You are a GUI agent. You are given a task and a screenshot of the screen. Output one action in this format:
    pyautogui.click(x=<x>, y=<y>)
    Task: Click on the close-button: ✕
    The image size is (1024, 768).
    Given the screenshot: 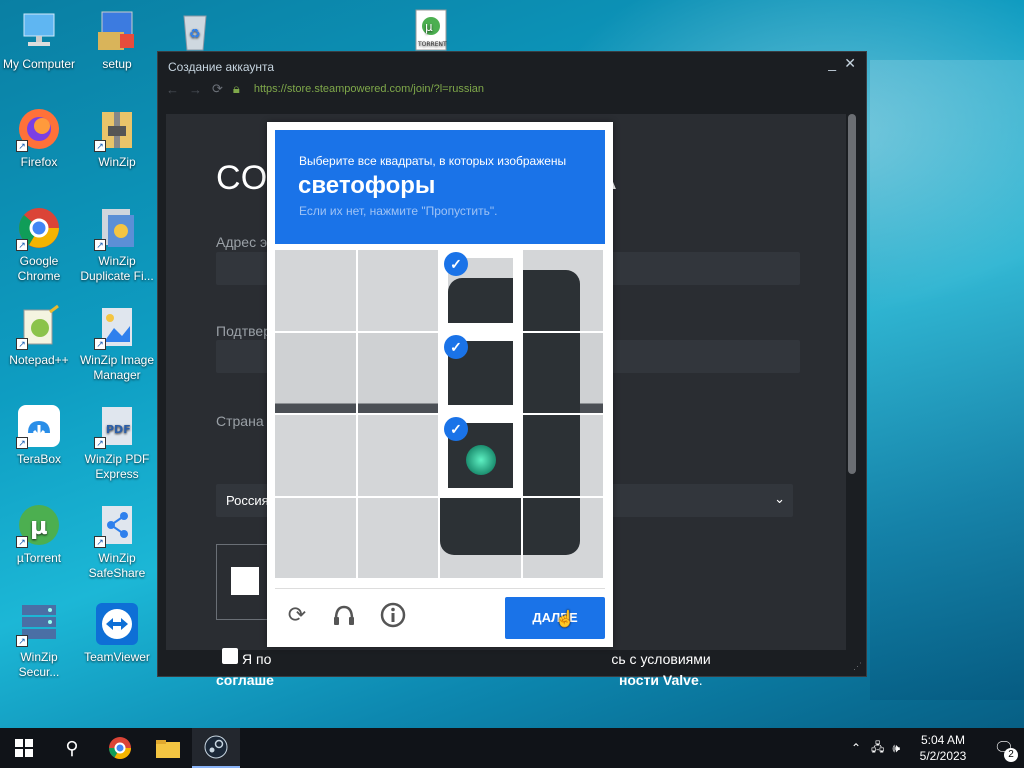 What is the action you would take?
    pyautogui.click(x=850, y=63)
    